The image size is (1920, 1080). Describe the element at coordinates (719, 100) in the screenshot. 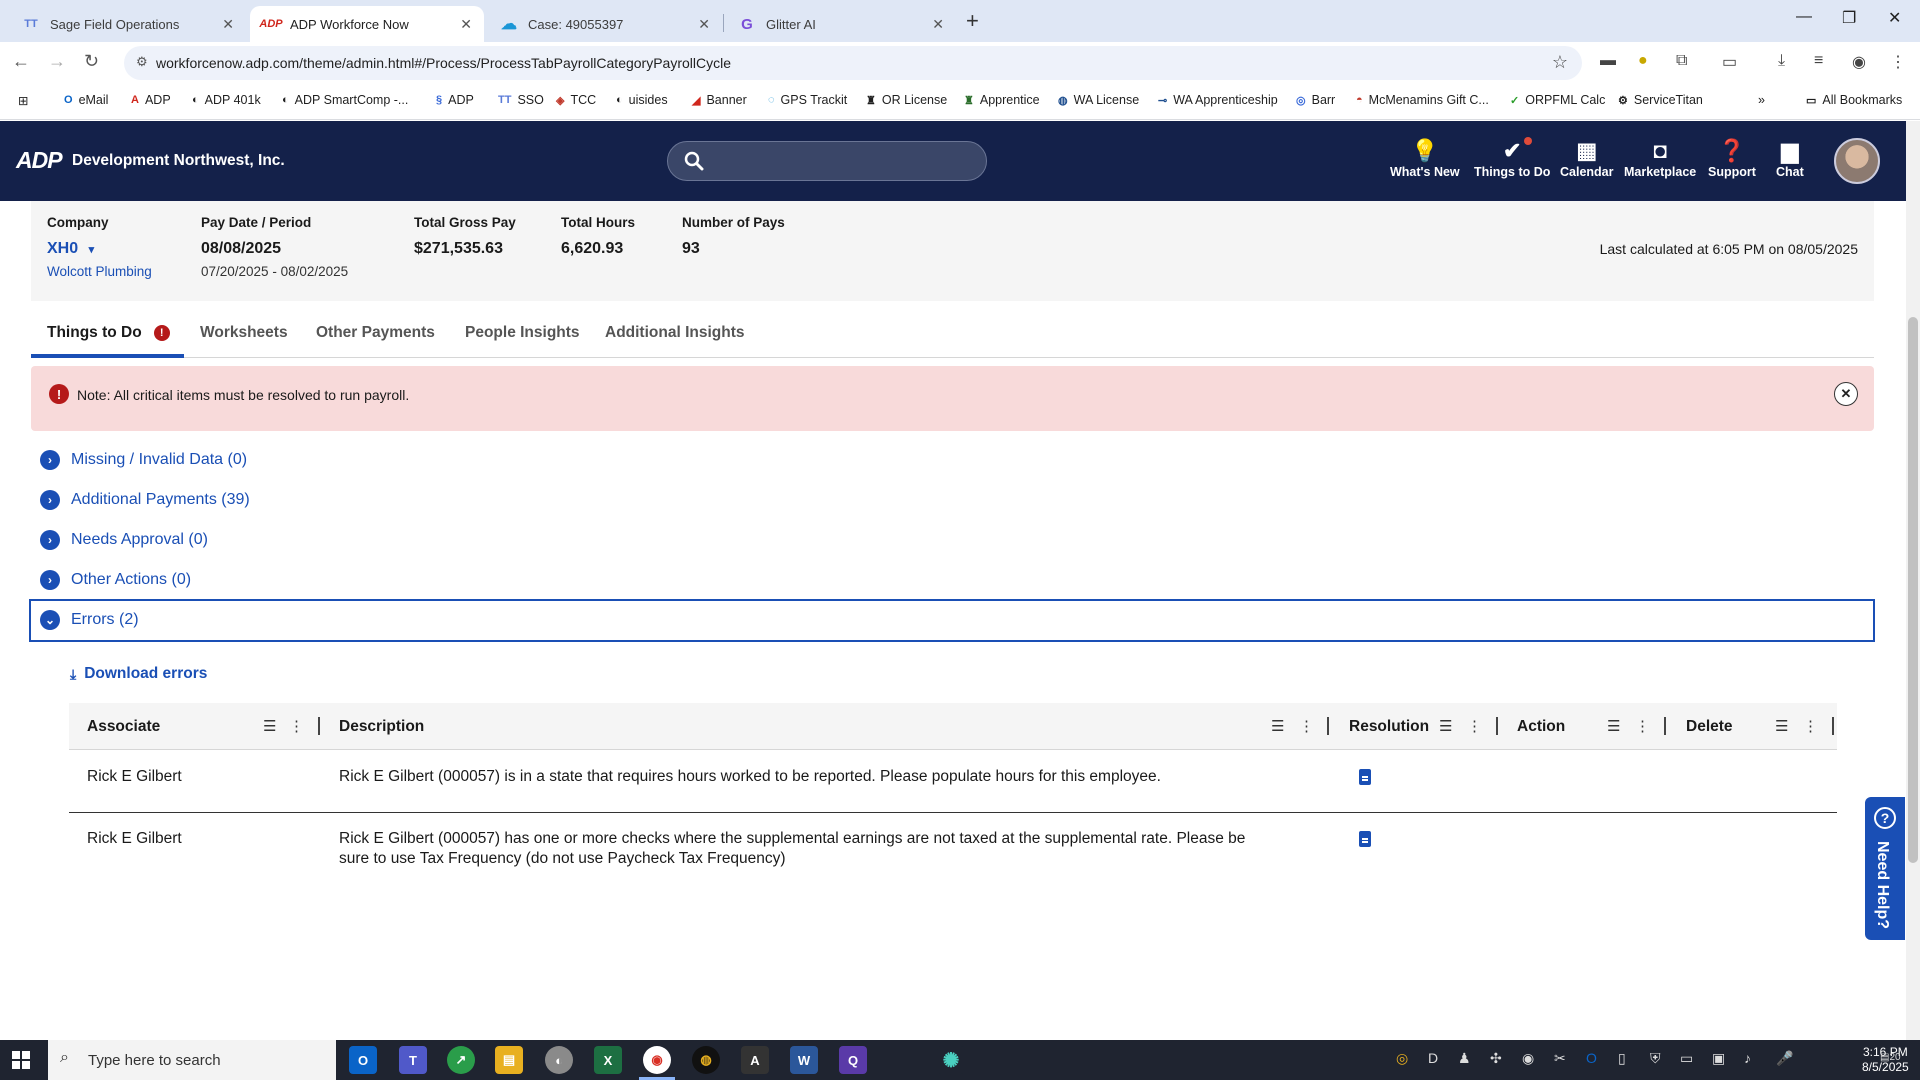

I see `bookmark-banner: ◢ Banner` at that location.